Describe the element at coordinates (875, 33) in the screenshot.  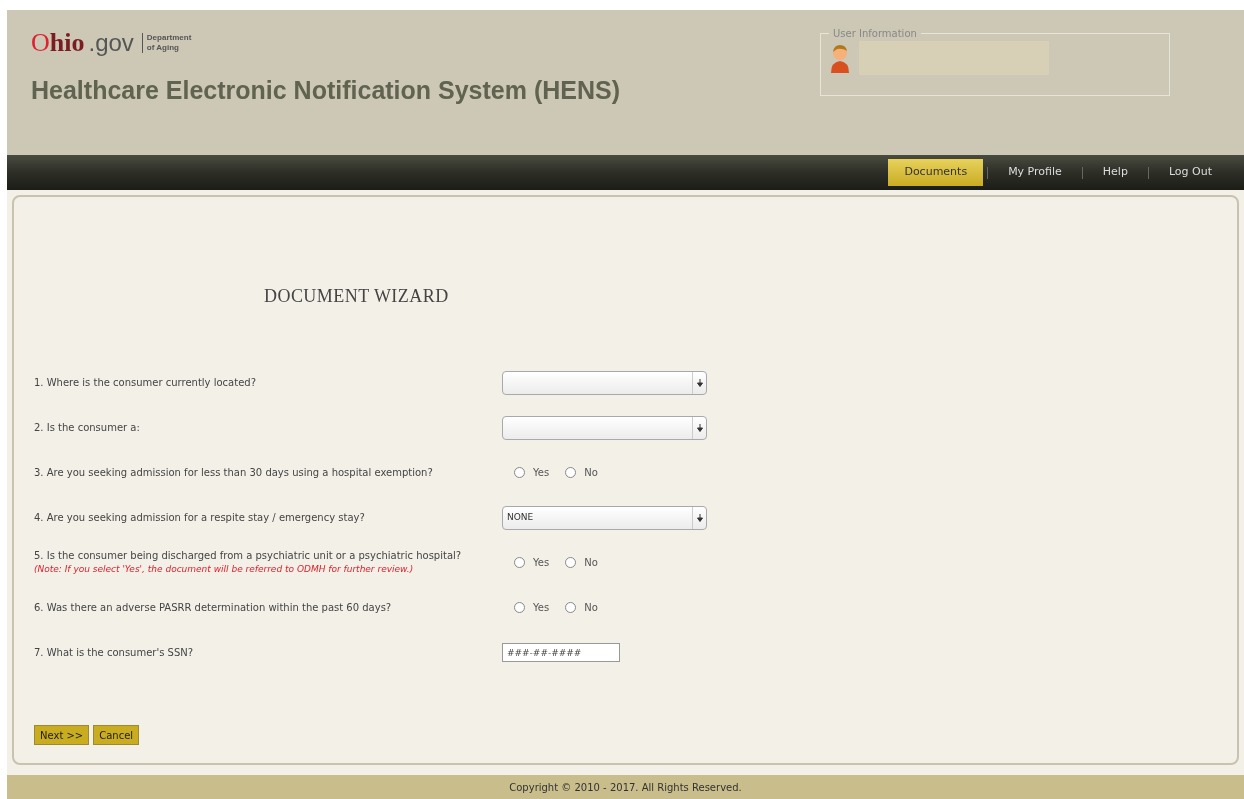
I see `user-information-legend: User Information` at that location.